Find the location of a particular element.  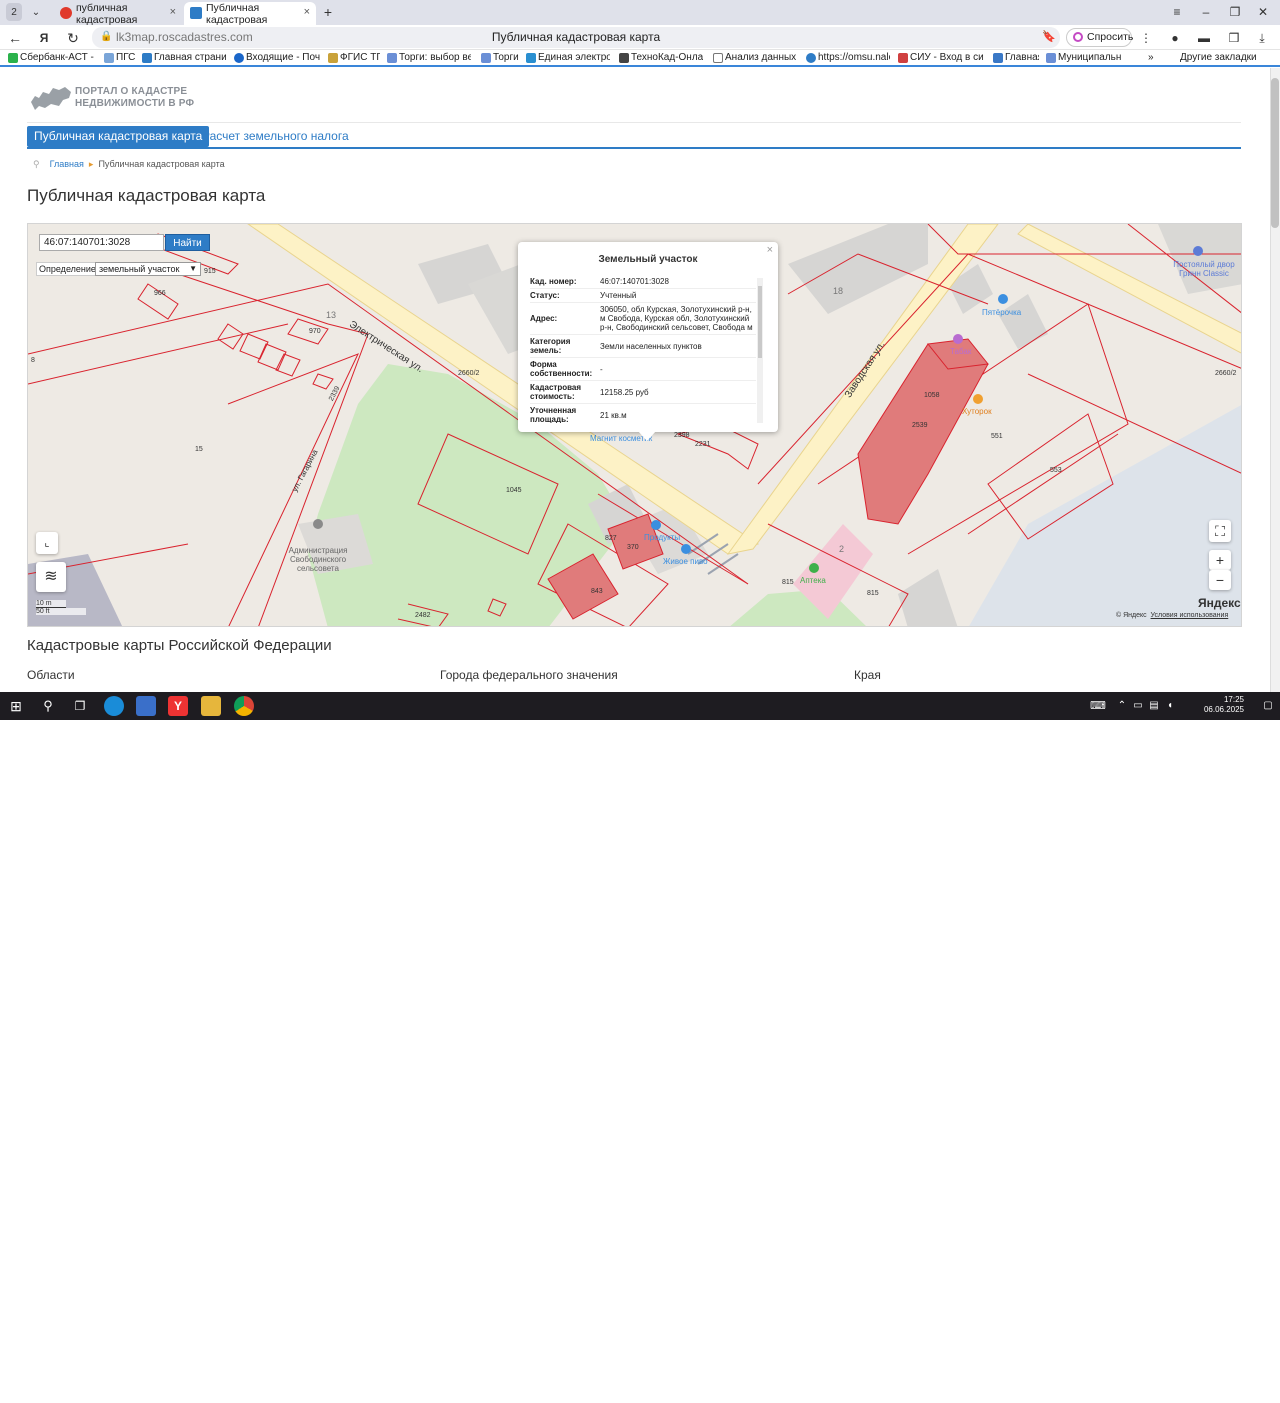

reload-icon: ↻ is located at coordinates (73, 38).